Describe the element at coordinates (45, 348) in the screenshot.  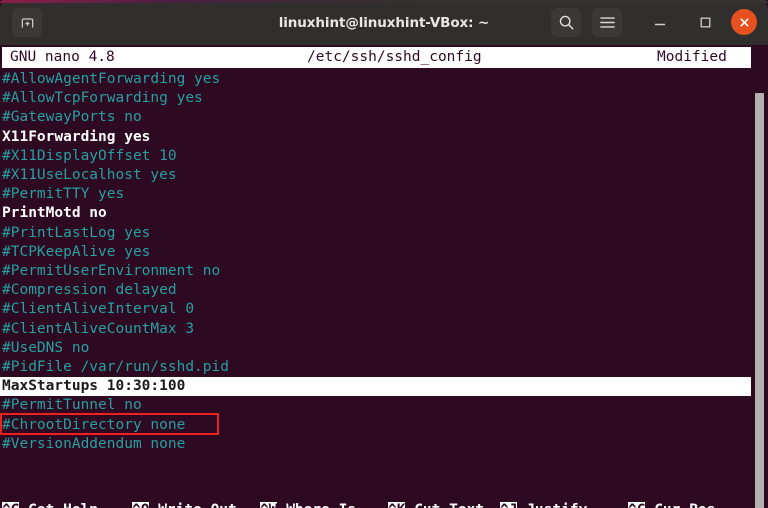
I see `editor-line: #UseDNS no` at that location.